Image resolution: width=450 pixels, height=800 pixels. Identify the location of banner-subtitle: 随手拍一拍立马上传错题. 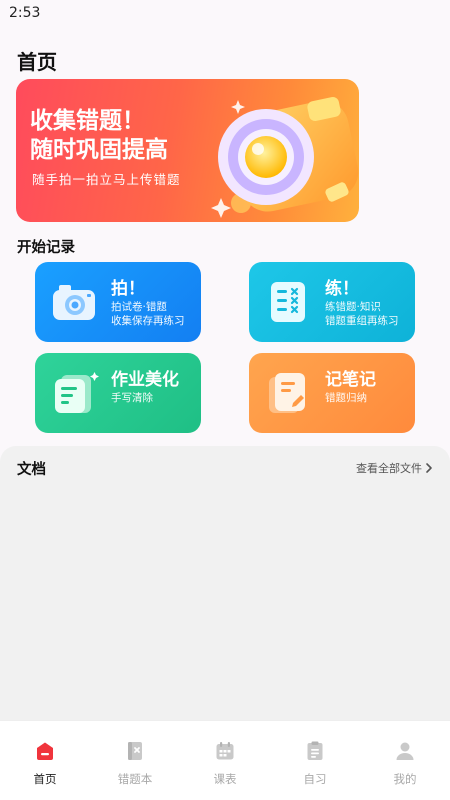
(106, 179).